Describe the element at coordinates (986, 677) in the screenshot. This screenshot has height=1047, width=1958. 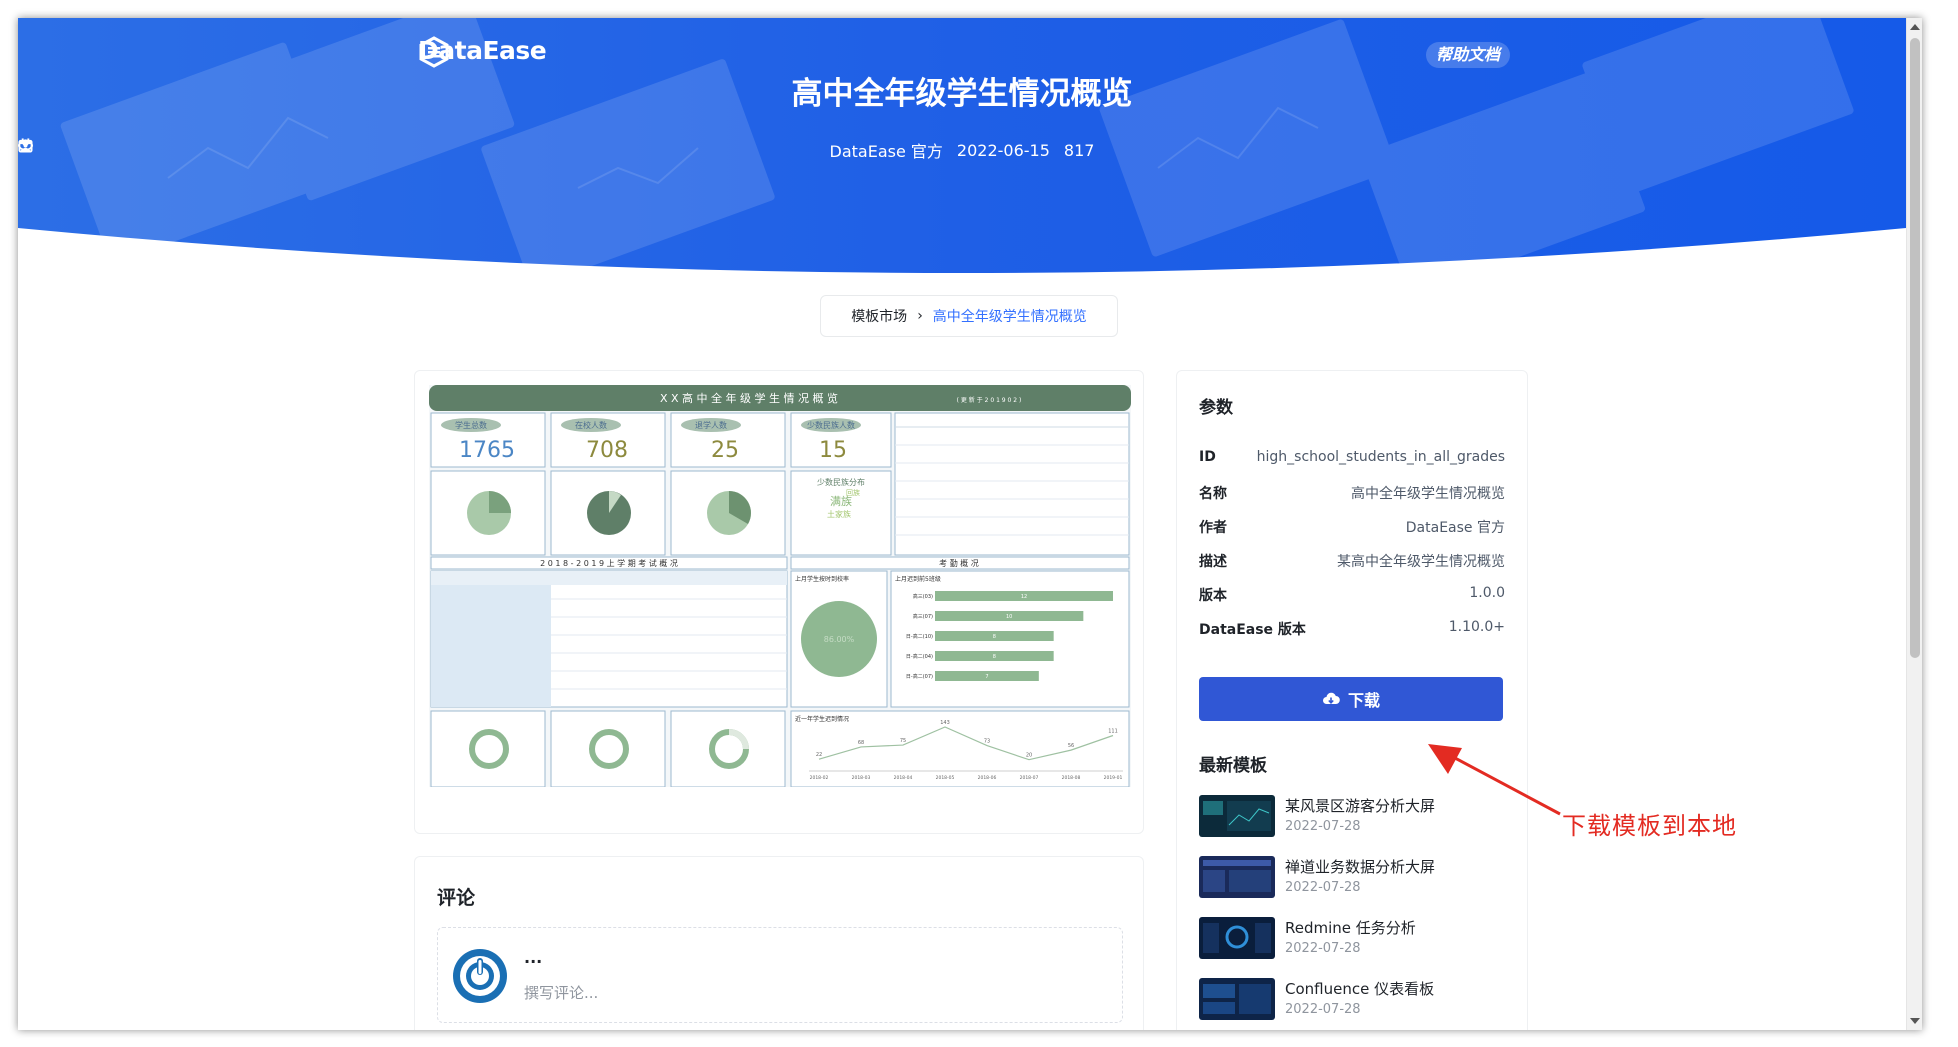
I see `bar-value: 7` at that location.